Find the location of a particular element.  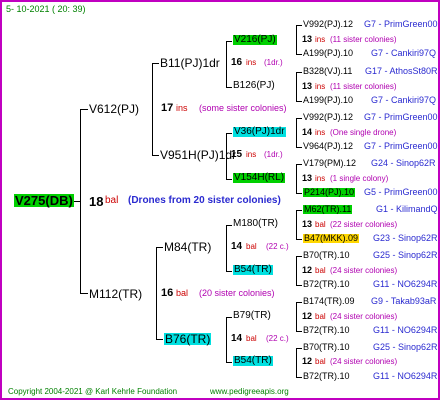

gen2-queen: M84(TR) is located at coordinates (187, 247).